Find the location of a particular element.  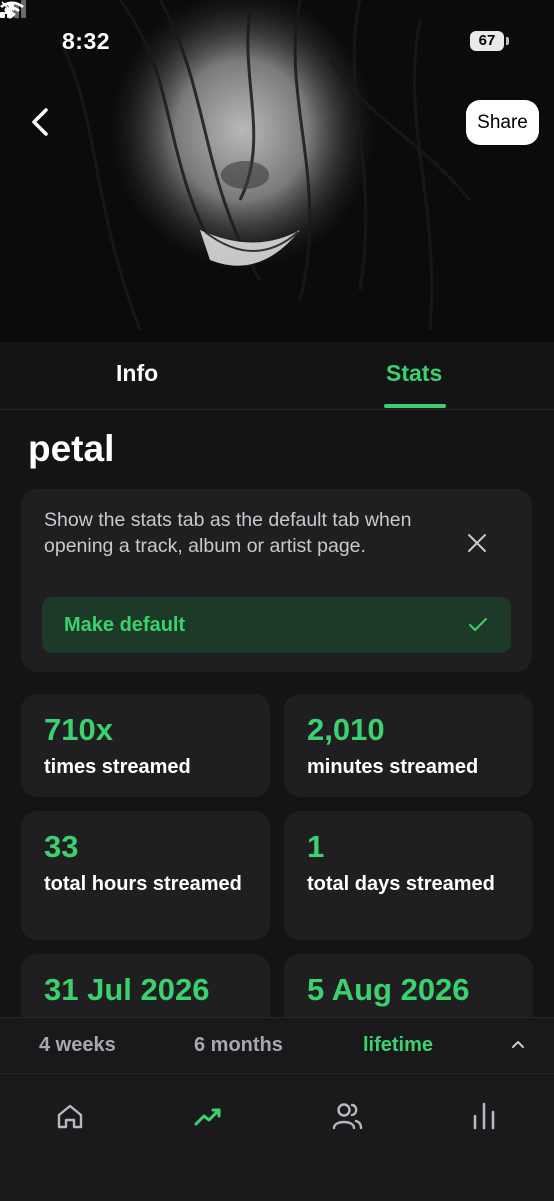

stat-card-times-streamed: 710x times streamed is located at coordinates (145, 745).